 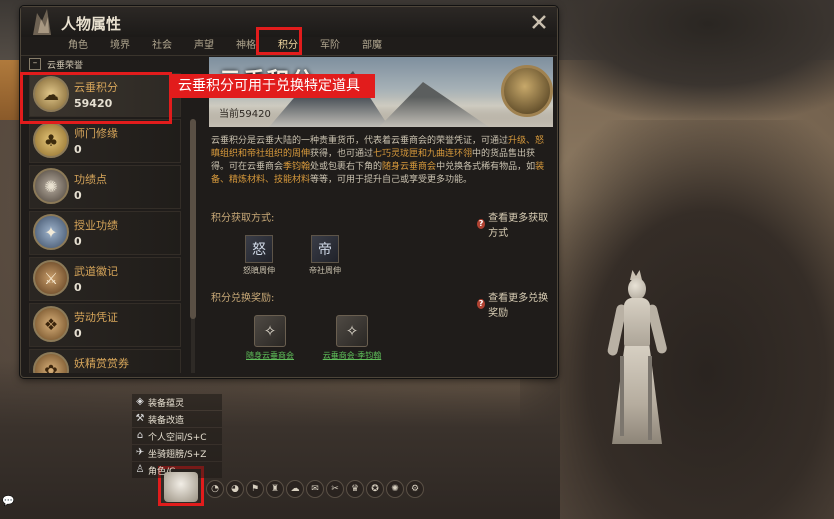 I want to click on wing-icon: ✈, so click(x=140, y=452).